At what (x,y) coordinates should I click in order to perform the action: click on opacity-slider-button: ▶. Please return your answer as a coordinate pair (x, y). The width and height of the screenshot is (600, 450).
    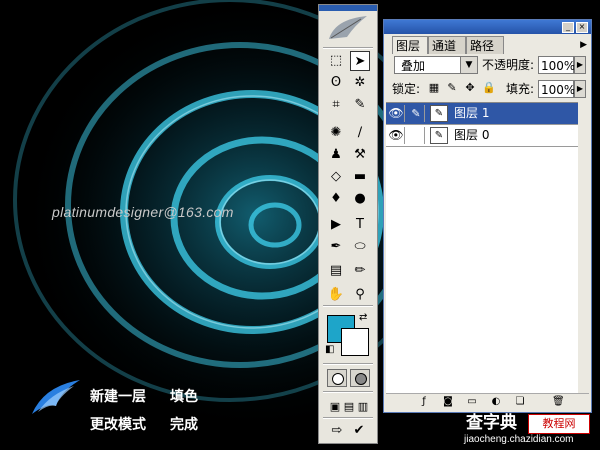
    Looking at the image, I should click on (580, 65).